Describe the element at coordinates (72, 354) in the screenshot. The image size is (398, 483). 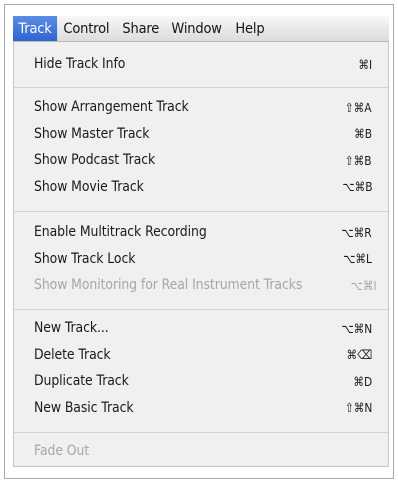
I see `menu-item-label: Delete Track` at that location.